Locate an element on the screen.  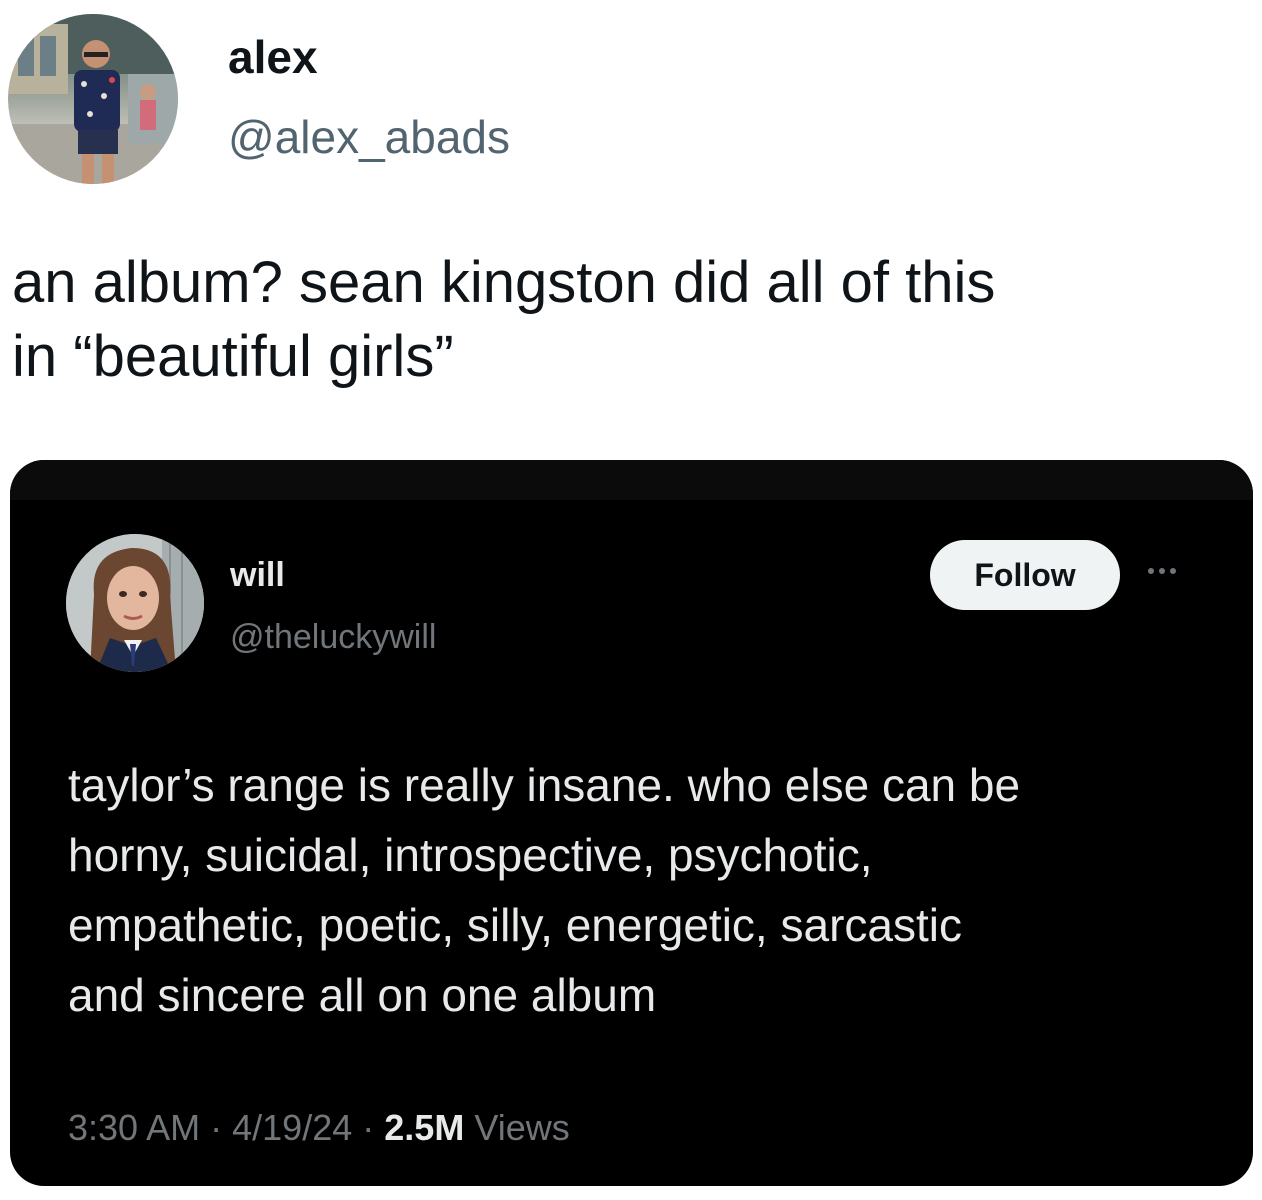
views-label: Views is located at coordinates (522, 1127).